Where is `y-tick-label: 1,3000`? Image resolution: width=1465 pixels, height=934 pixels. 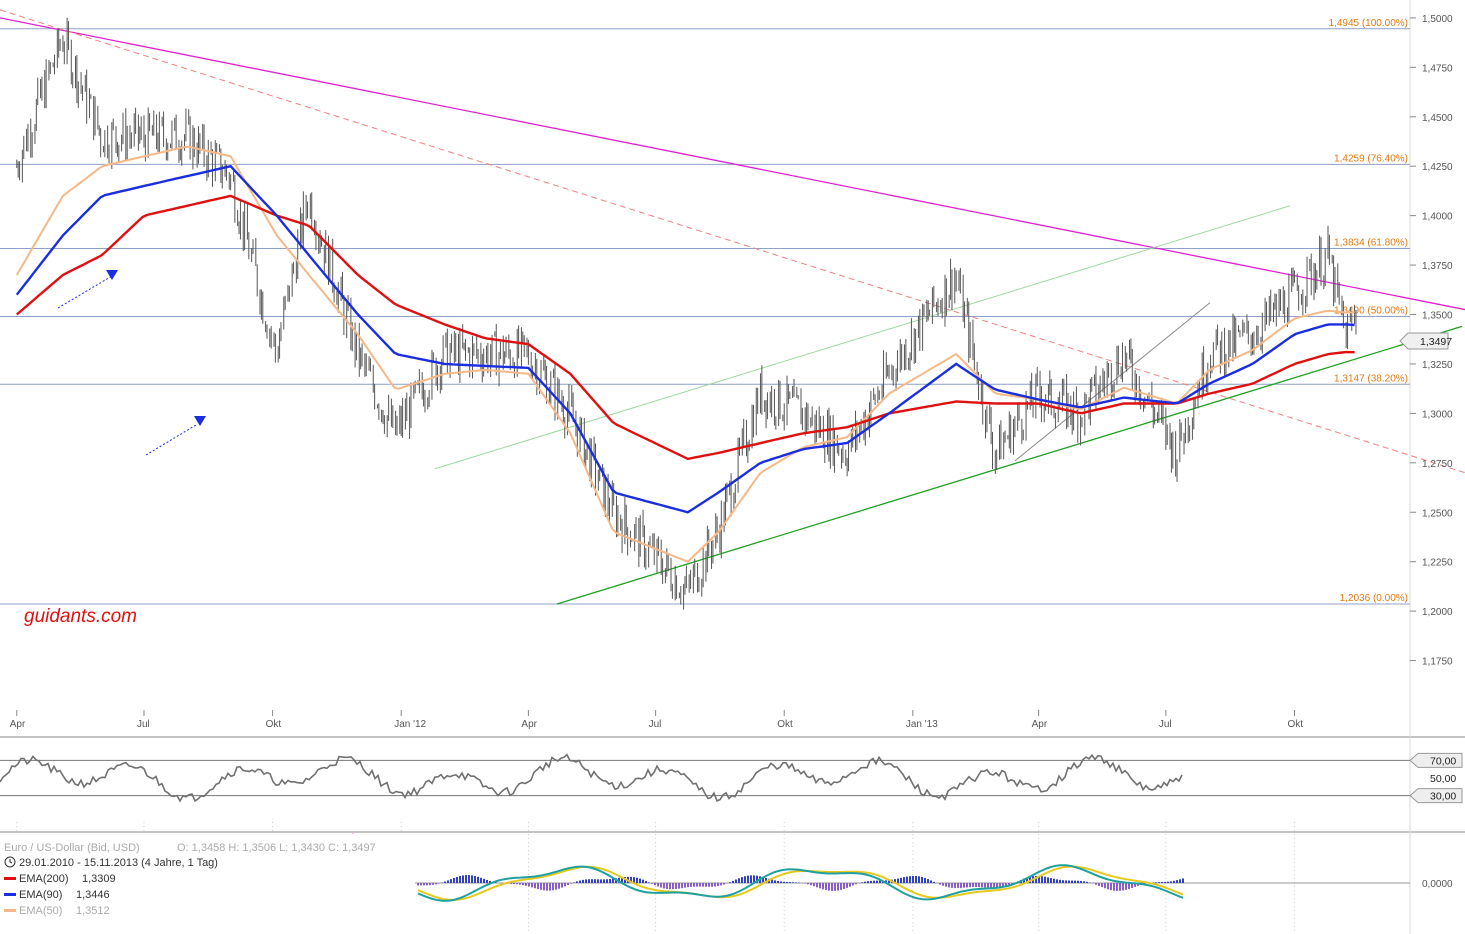
y-tick-label: 1,3000 is located at coordinates (1437, 414).